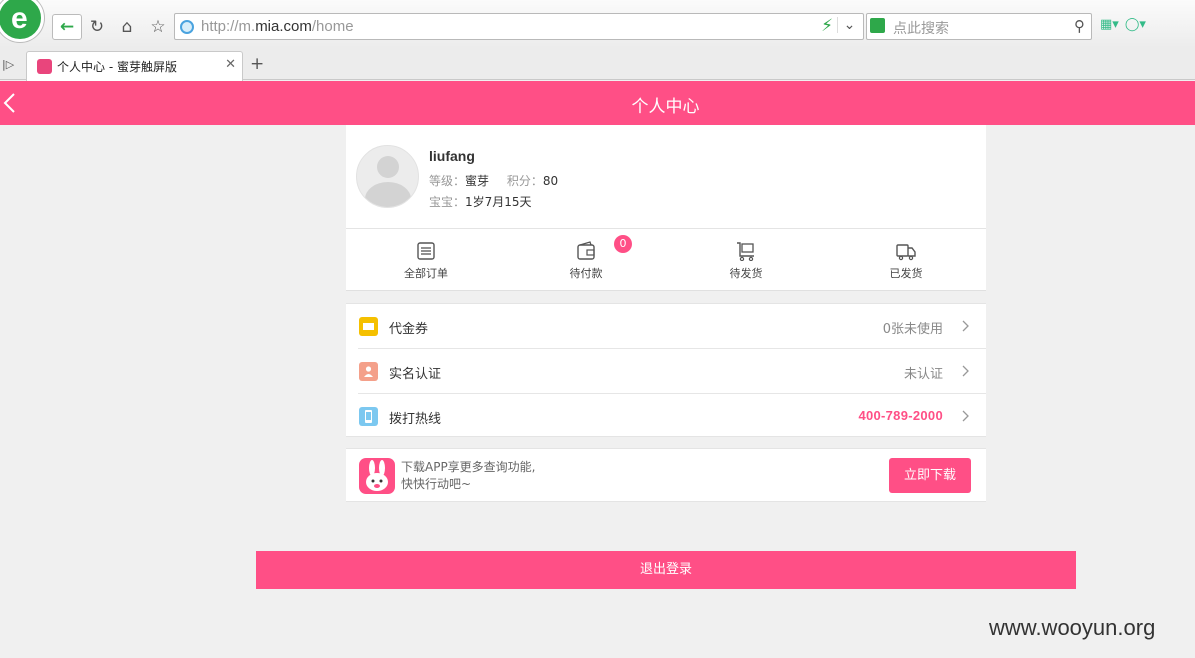 This screenshot has width=1195, height=658. Describe the element at coordinates (187, 27) in the screenshot. I see `globe-icon` at that location.